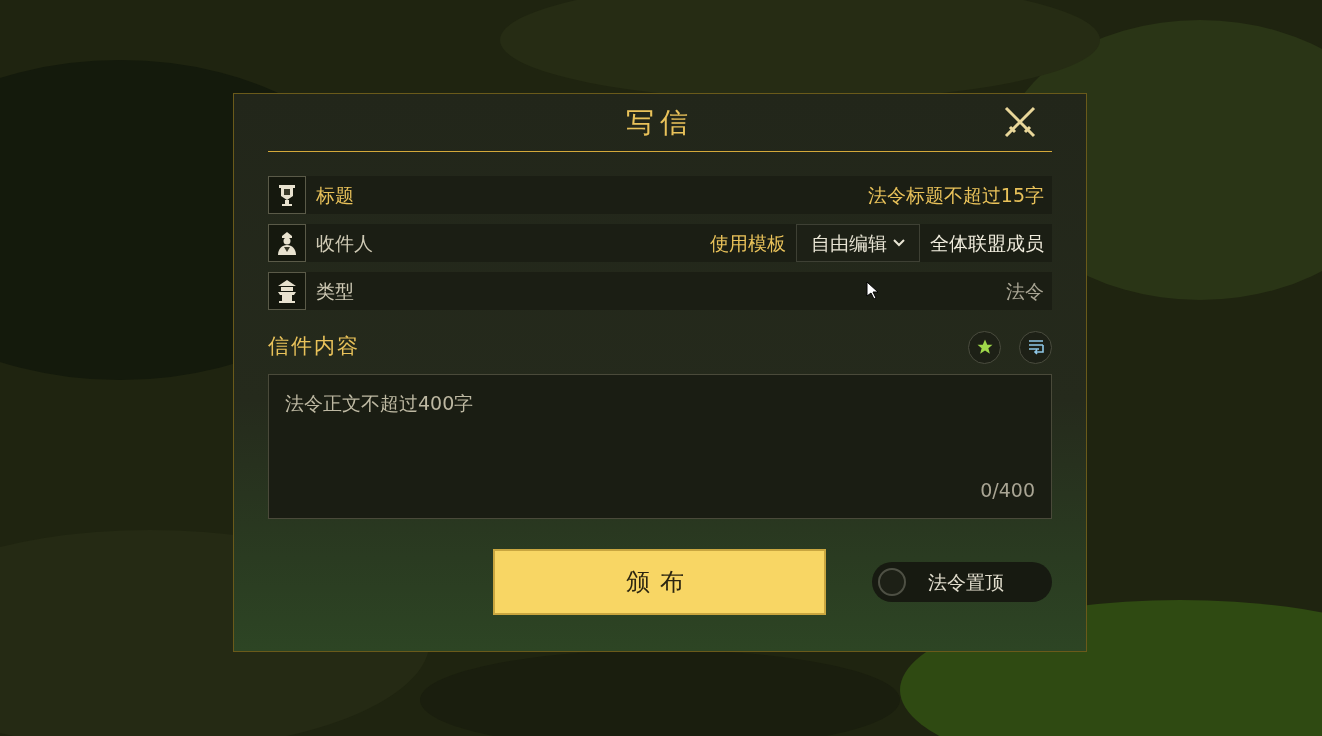 This screenshot has height=736, width=1322. Describe the element at coordinates (1025, 291) in the screenshot. I see `type-value: 法令` at that location.